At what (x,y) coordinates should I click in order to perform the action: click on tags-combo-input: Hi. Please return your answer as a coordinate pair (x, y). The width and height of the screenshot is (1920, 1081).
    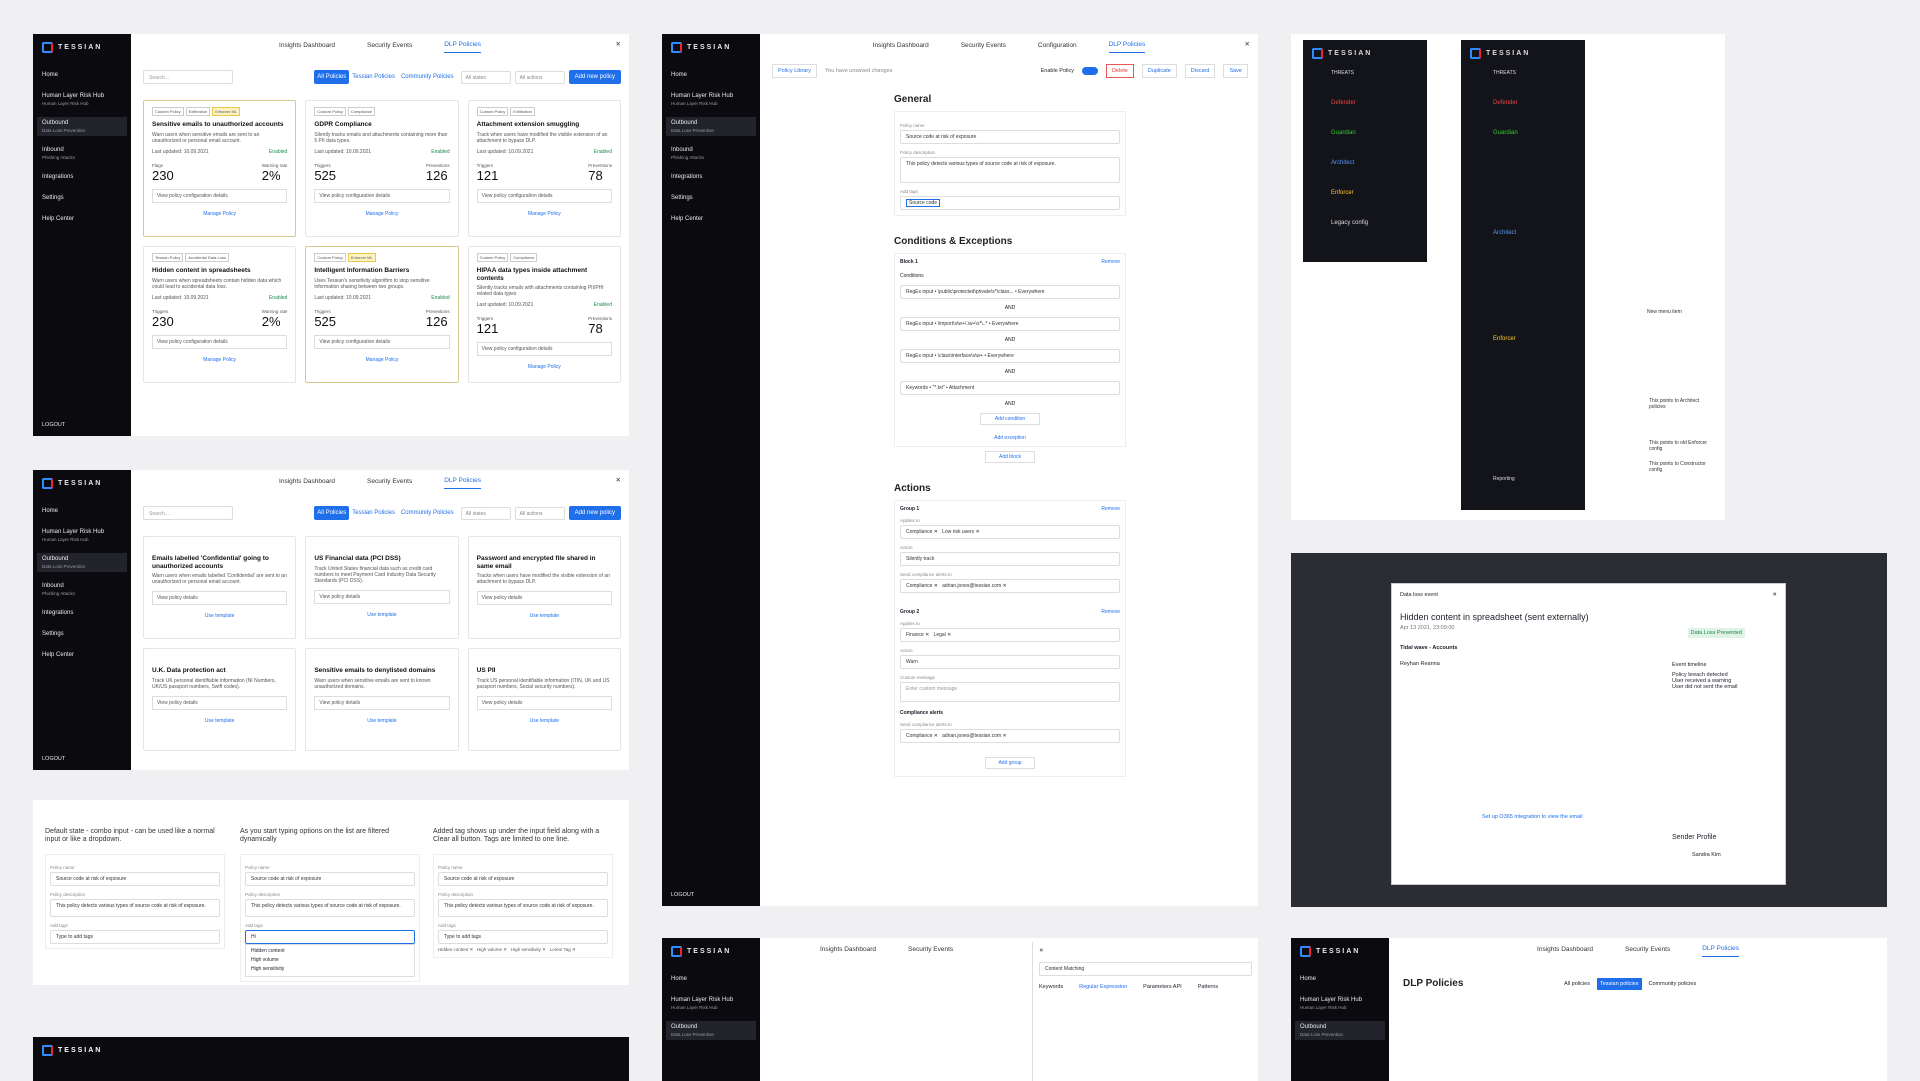
    Looking at the image, I should click on (330, 937).